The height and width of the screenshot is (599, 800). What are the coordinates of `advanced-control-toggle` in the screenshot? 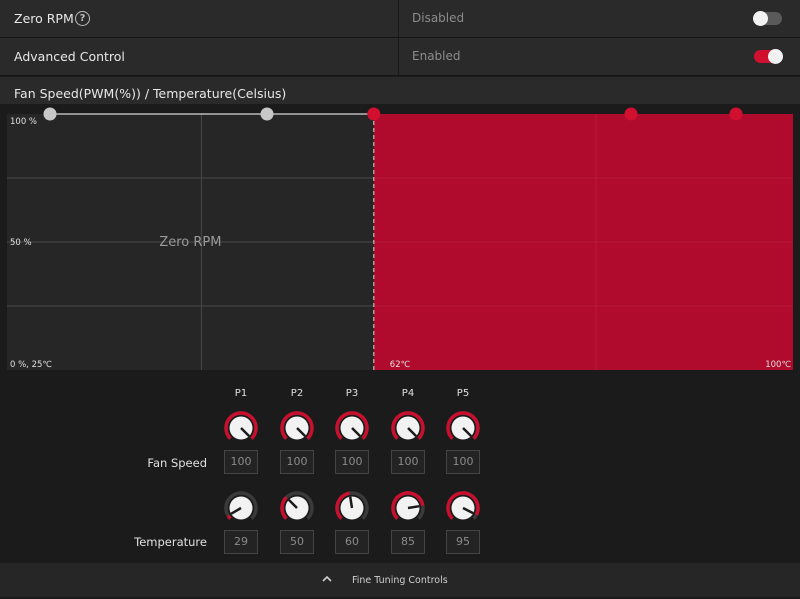 It's located at (768, 56).